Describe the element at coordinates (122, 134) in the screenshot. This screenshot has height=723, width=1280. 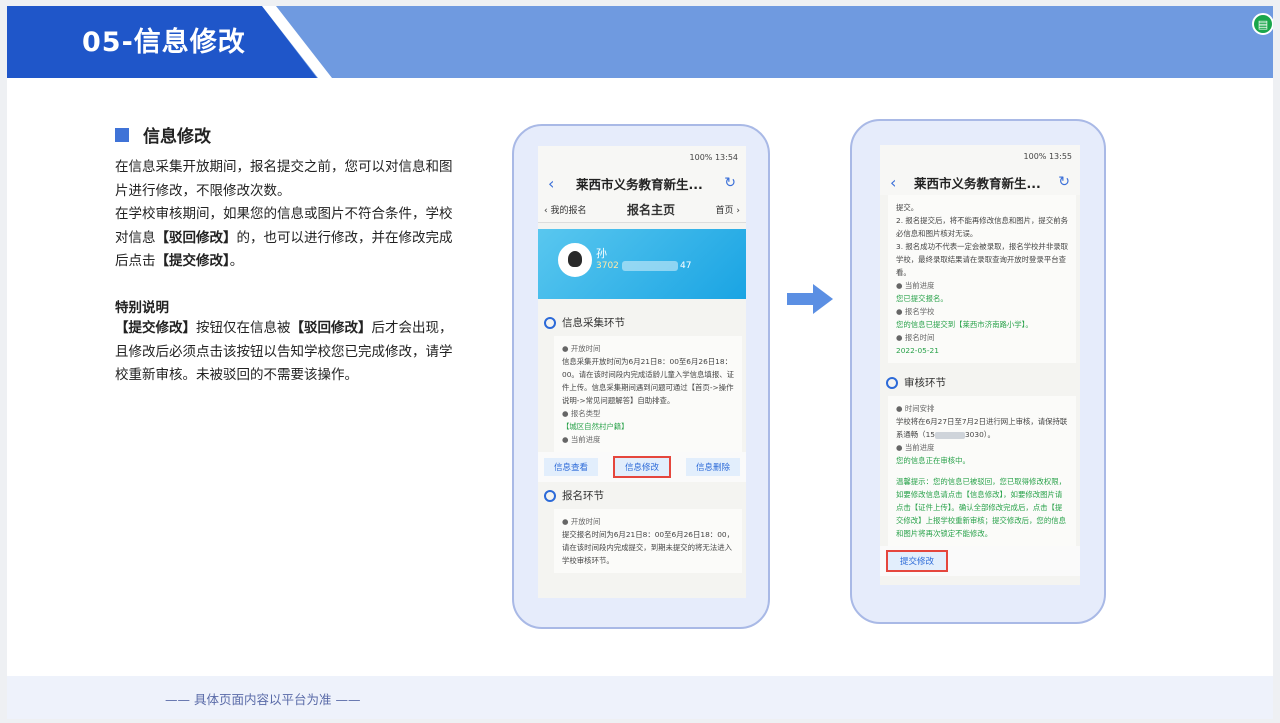
I see `square-bullet-icon` at that location.